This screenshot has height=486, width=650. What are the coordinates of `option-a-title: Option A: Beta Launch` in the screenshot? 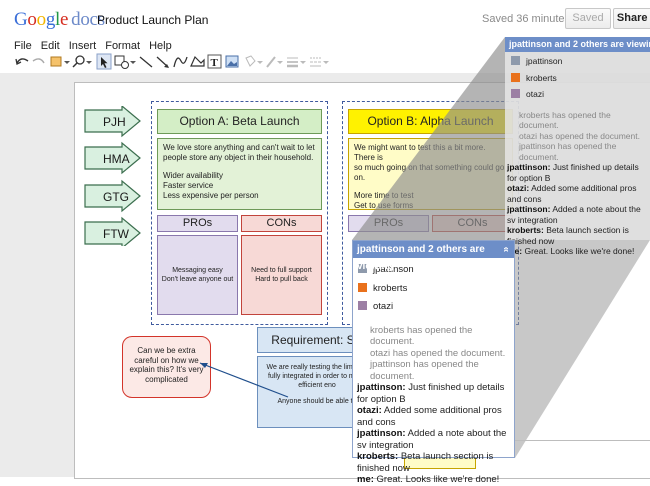 It's located at (239, 121).